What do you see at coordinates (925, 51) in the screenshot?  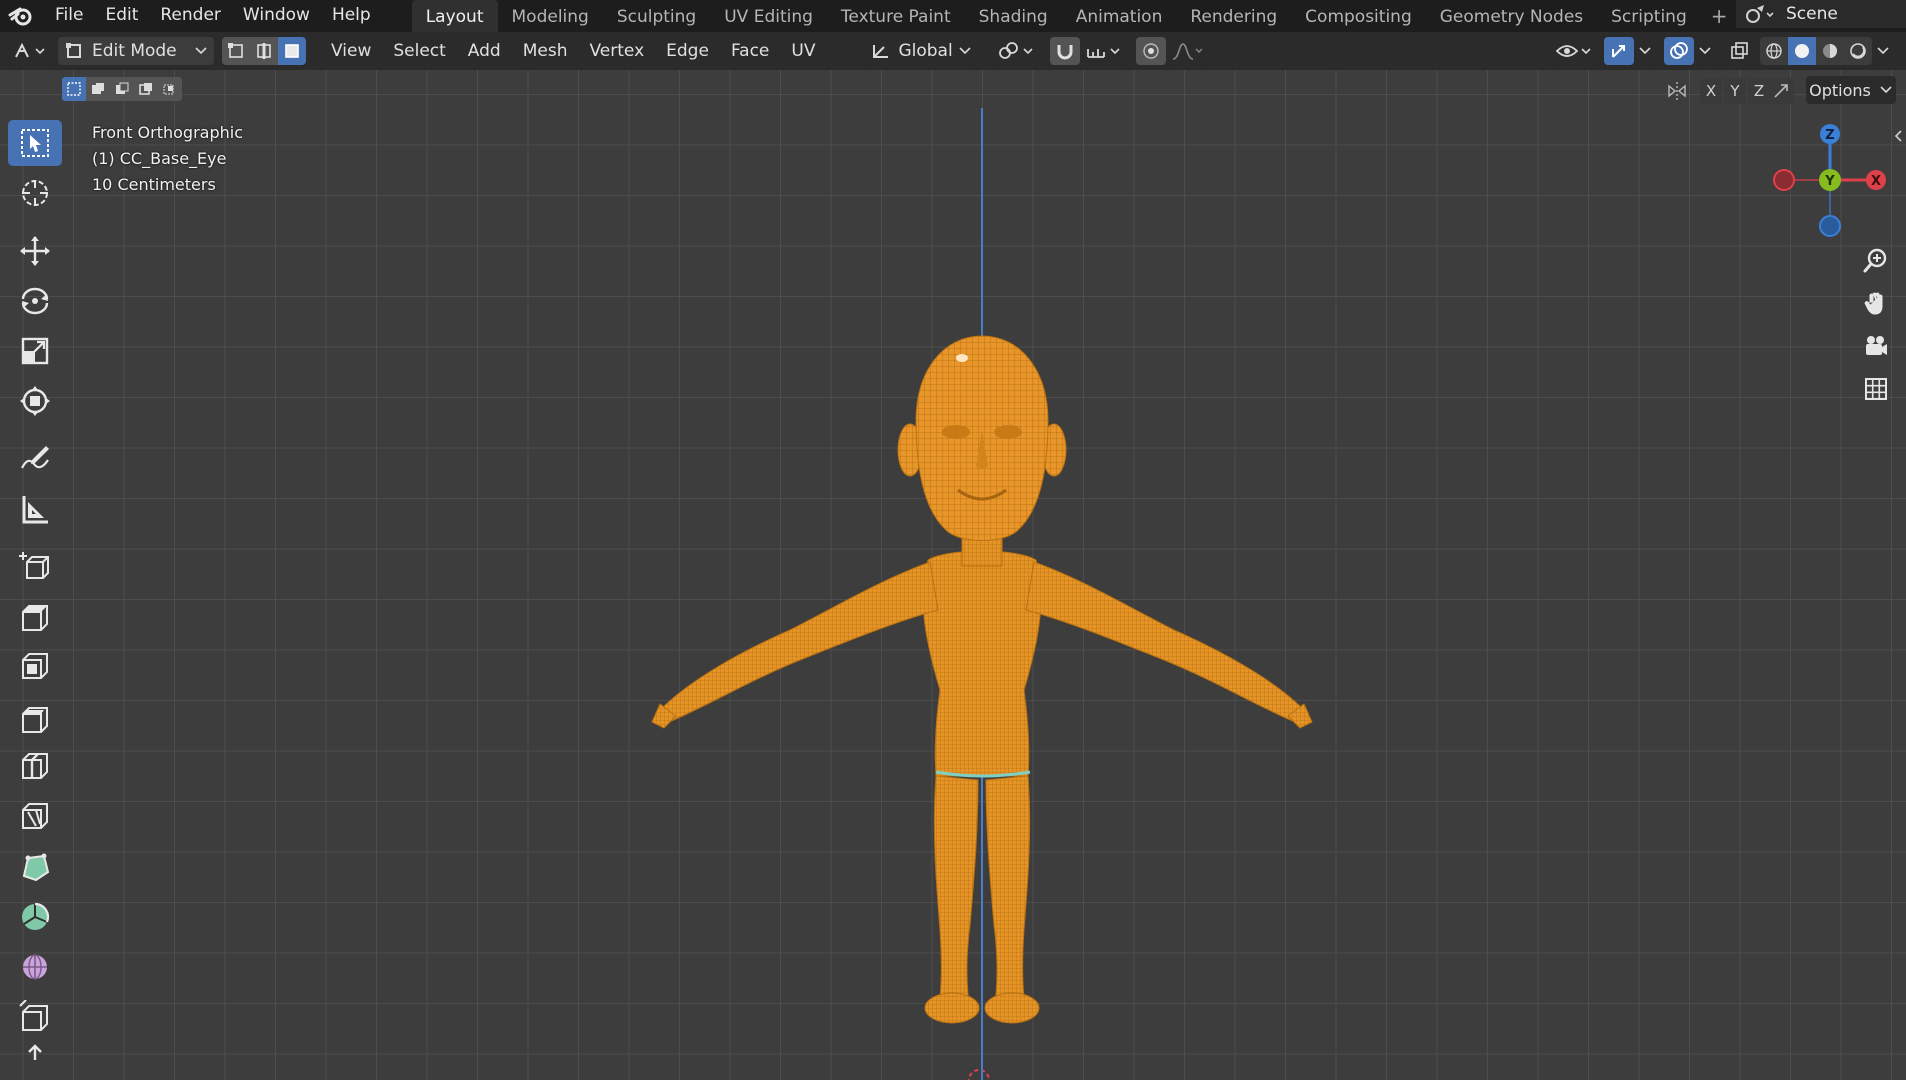 I see `orientation-label: Global` at bounding box center [925, 51].